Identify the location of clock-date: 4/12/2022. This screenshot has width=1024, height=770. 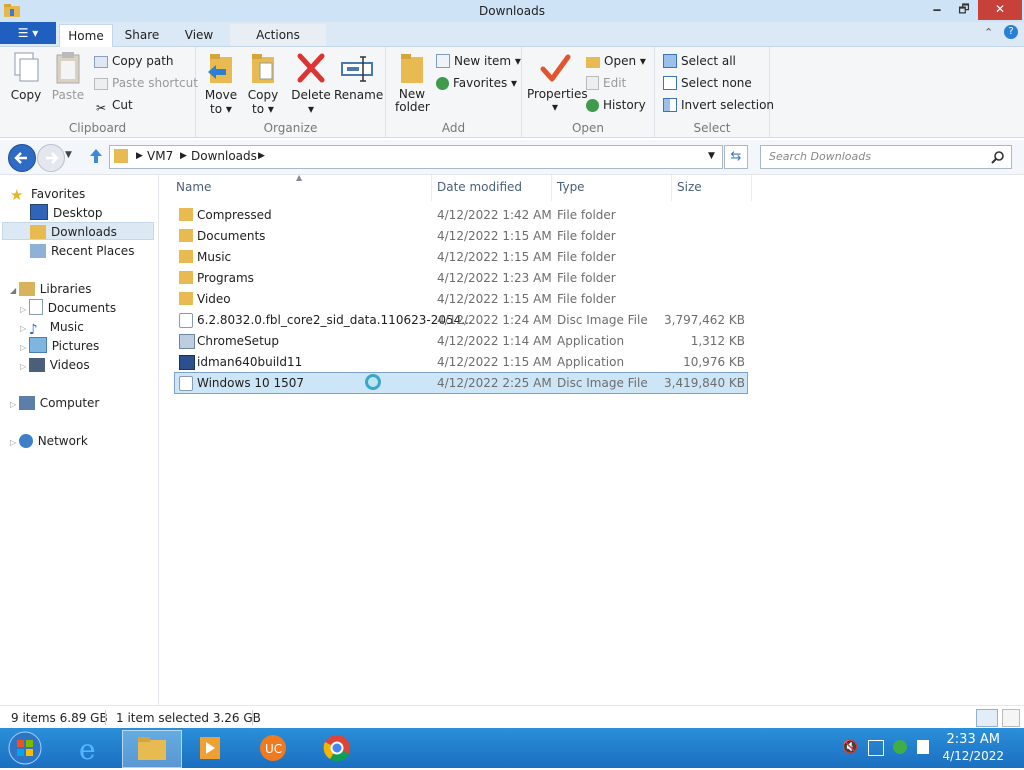
(973, 756).